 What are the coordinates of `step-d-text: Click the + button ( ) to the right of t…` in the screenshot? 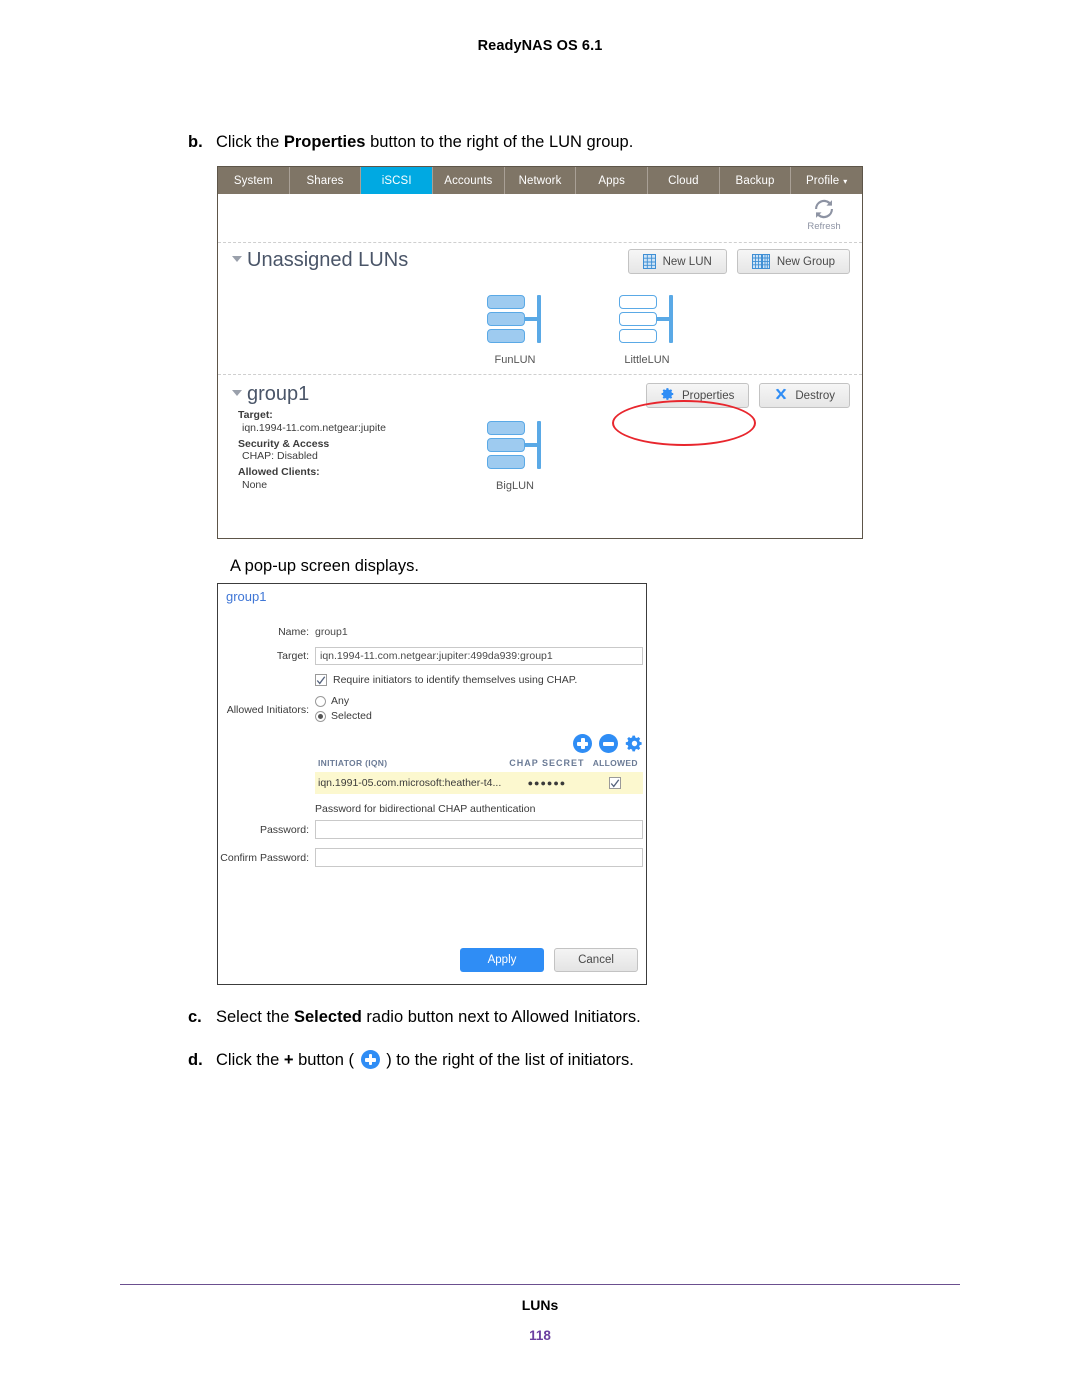 It's located at (425, 1060).